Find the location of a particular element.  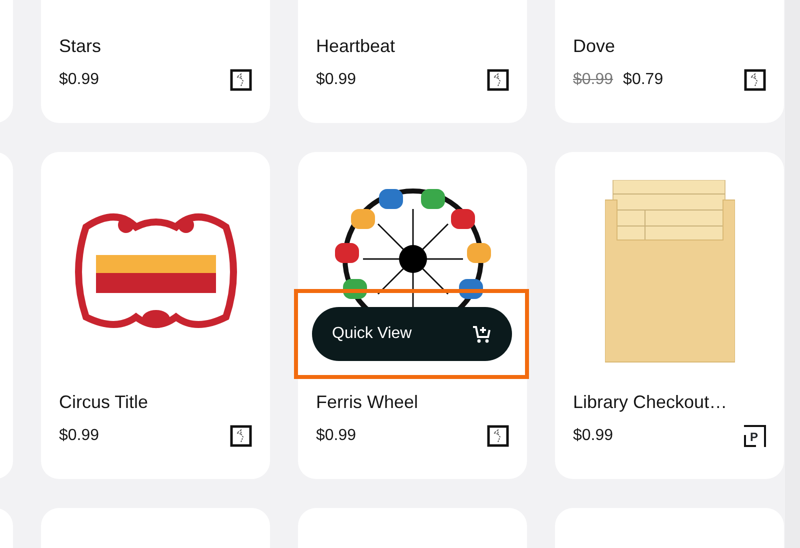

product-title: Dove is located at coordinates (669, 46).